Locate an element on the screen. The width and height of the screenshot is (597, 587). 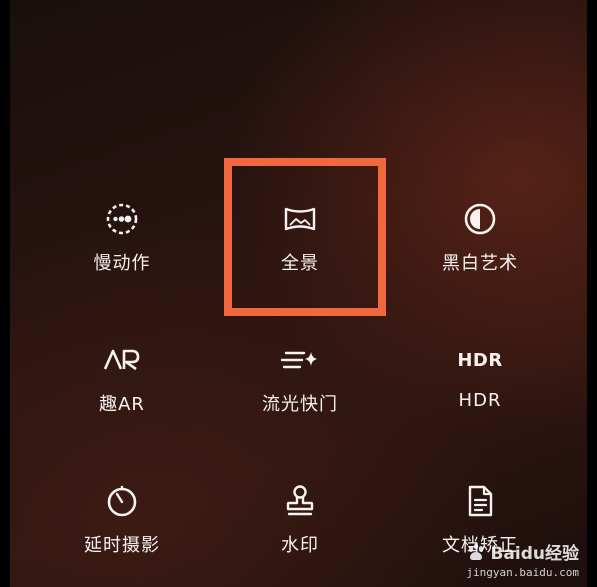
mode-slow-motion: 慢动作 is located at coordinates (122, 254).